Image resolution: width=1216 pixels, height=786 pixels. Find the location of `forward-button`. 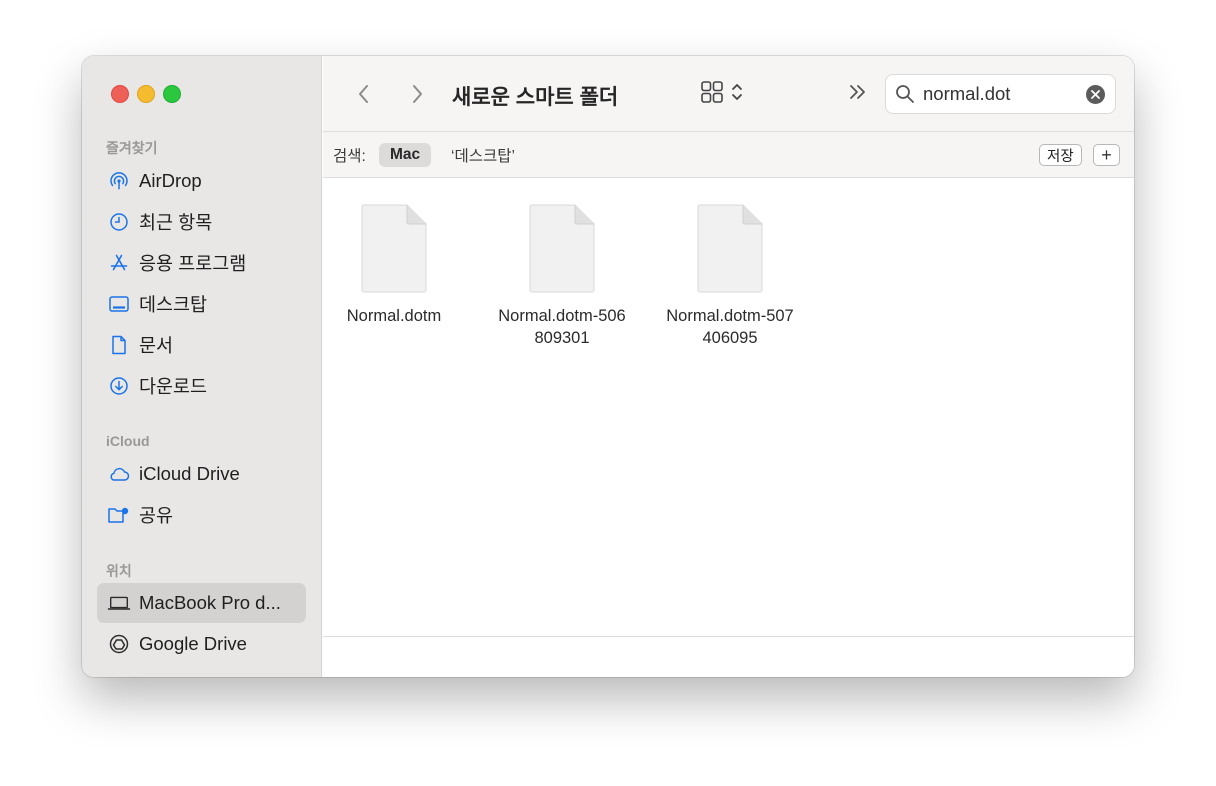

forward-button is located at coordinates (417, 94).